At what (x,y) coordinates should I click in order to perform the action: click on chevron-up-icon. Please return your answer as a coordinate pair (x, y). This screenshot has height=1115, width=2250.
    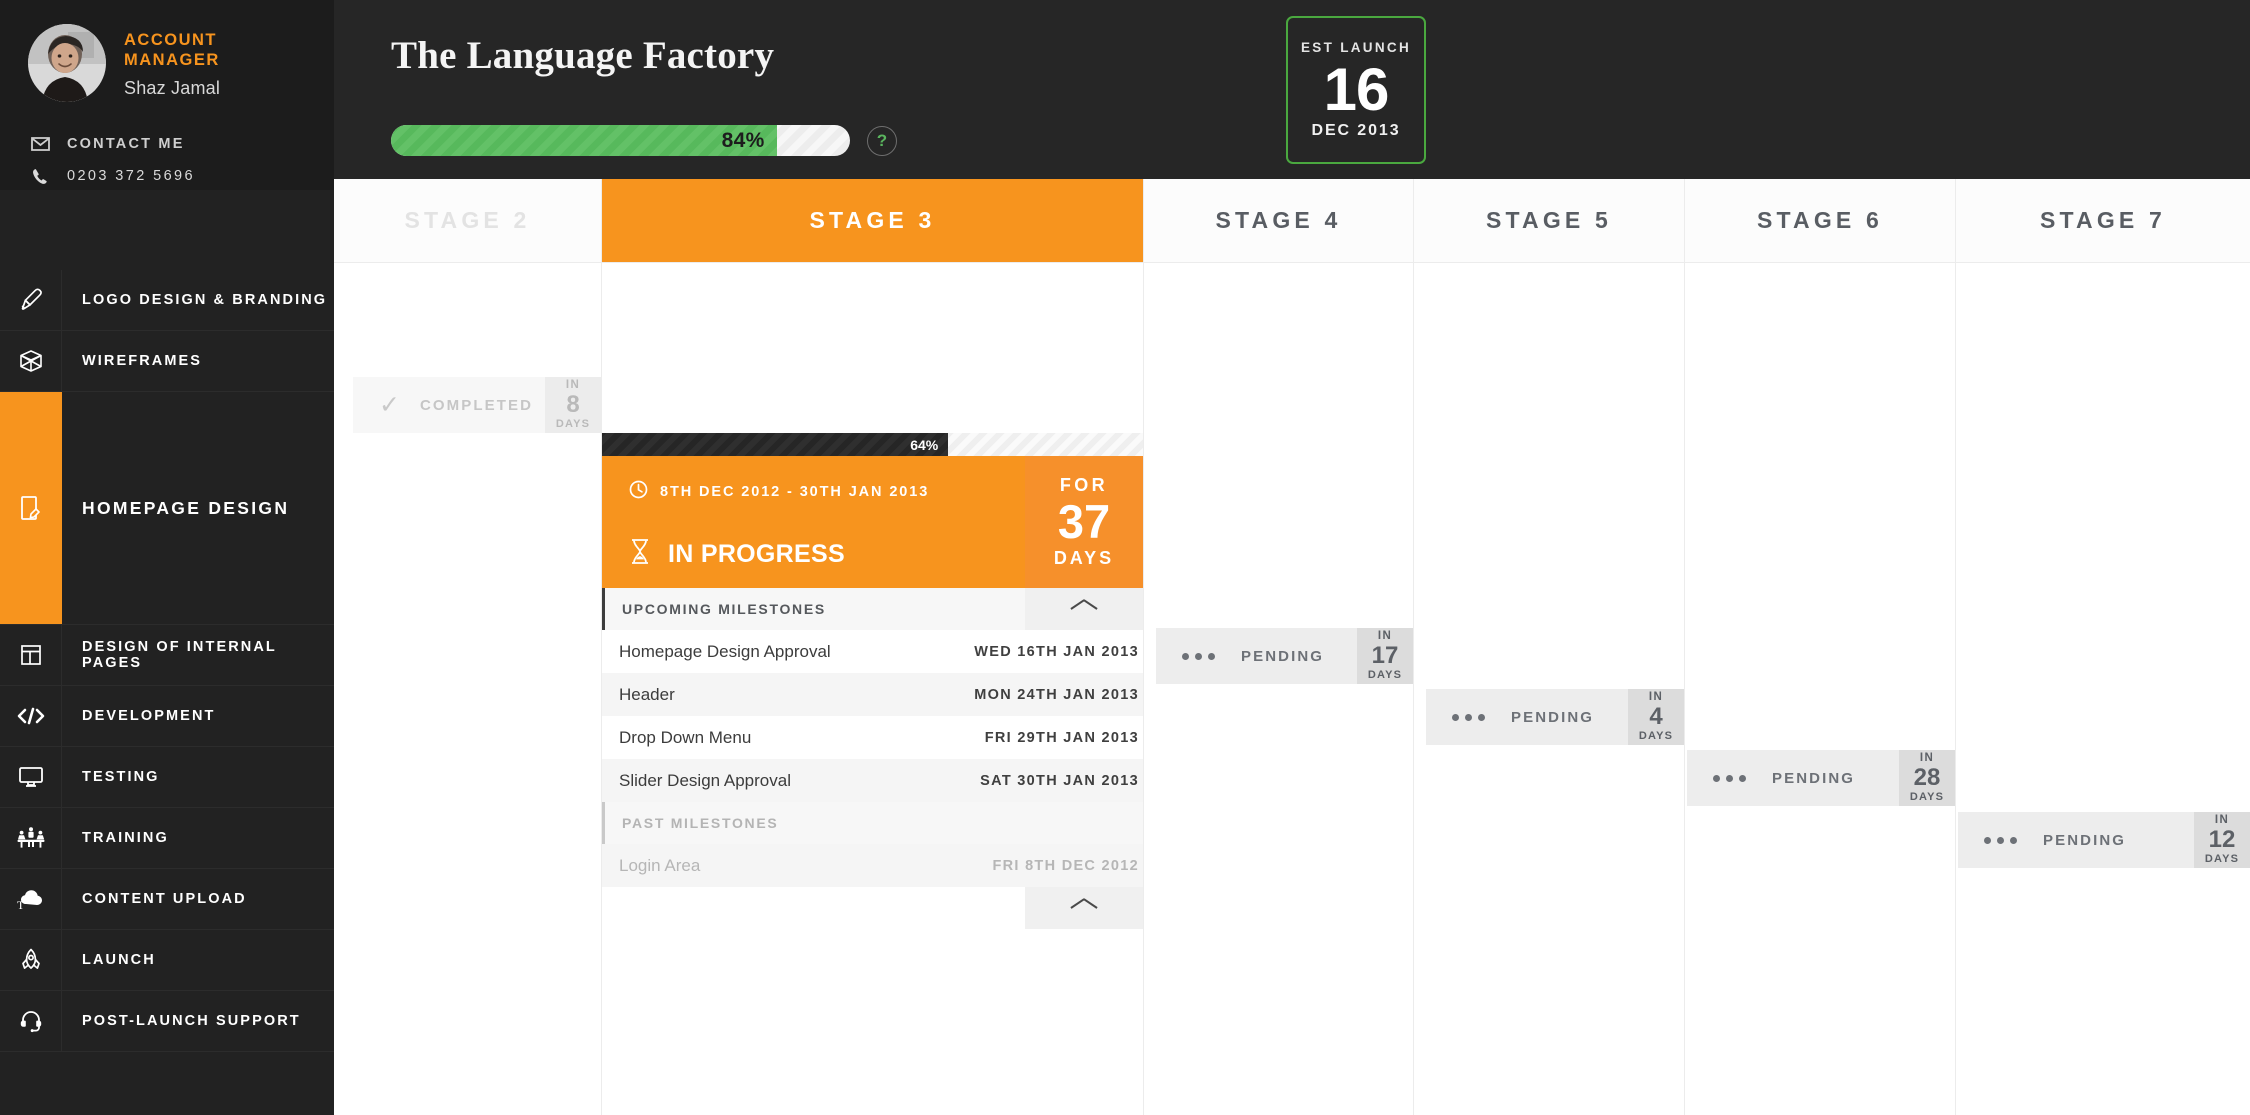
    Looking at the image, I should click on (1084, 908).